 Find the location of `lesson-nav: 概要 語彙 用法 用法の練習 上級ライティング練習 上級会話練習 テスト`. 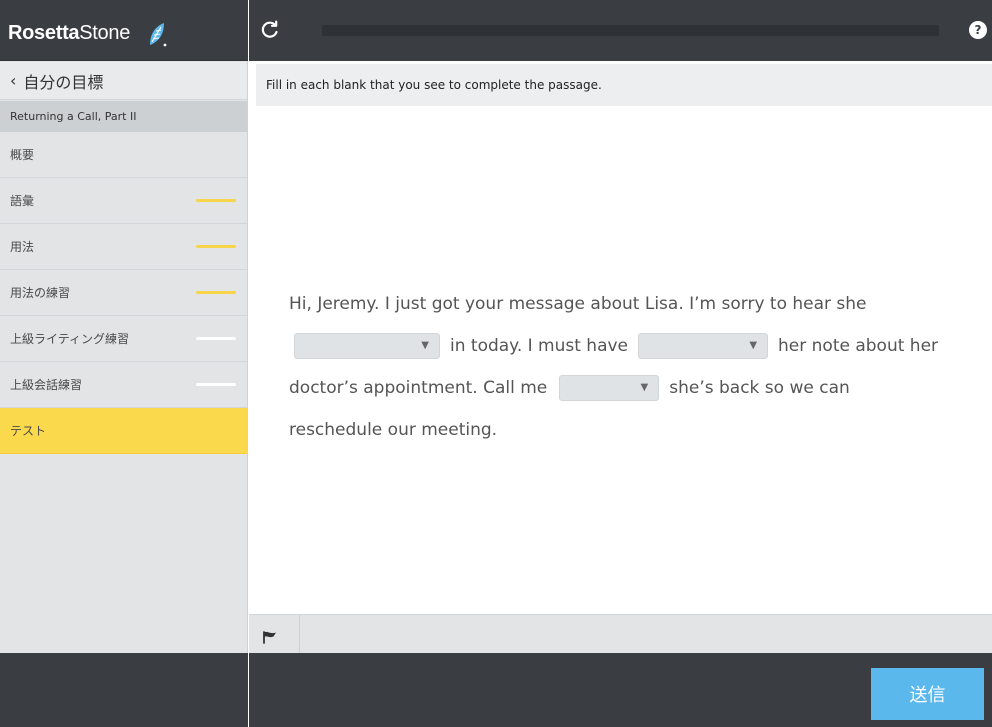

lesson-nav: 概要 語彙 用法 用法の練習 上級ライティング練習 上級会話練習 テスト is located at coordinates (123, 293).